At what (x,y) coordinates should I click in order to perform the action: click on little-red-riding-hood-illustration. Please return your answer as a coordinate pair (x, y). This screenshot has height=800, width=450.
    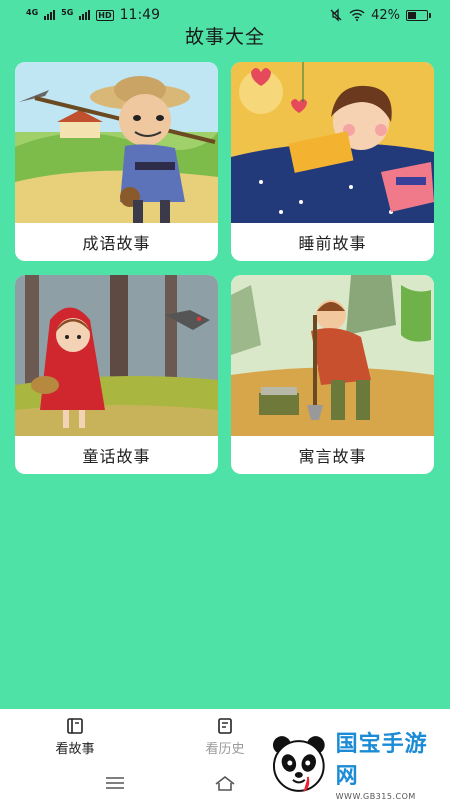
    Looking at the image, I should click on (116, 355).